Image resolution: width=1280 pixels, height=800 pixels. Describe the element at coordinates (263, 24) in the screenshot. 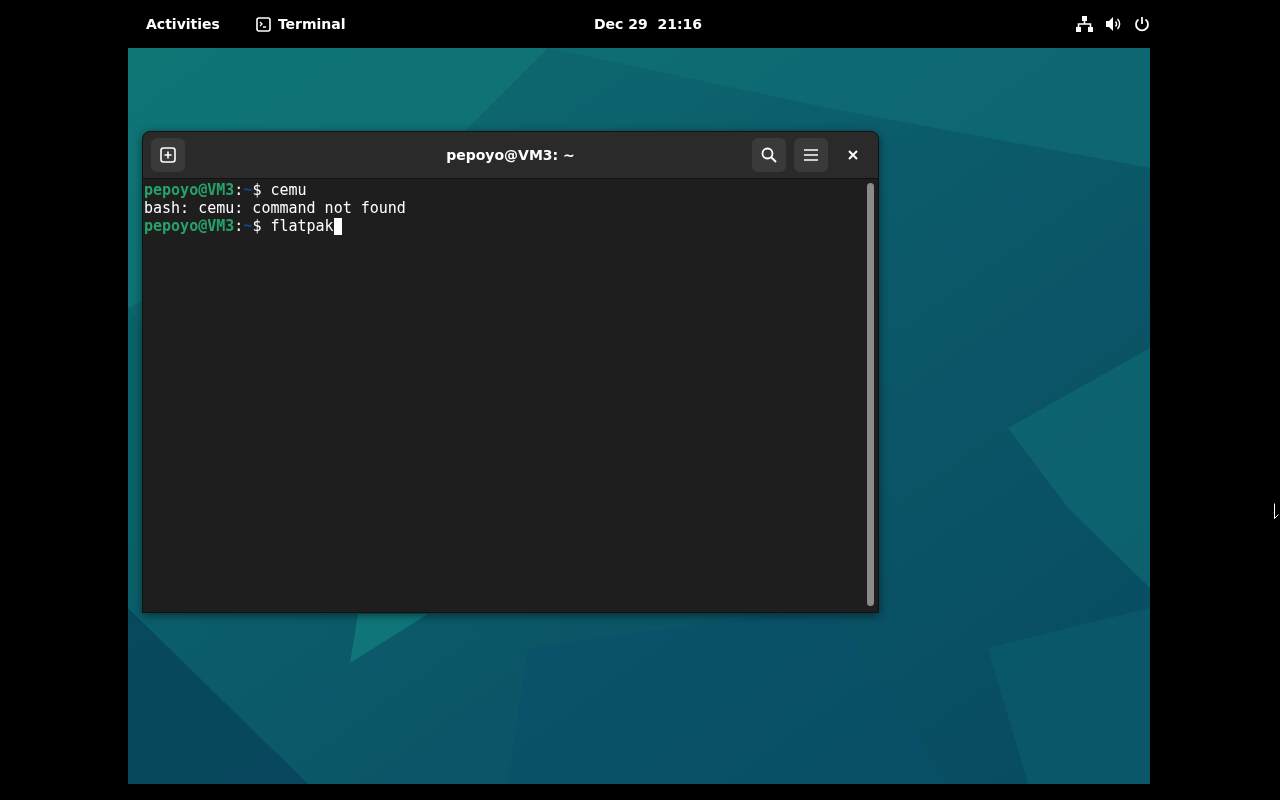

I see `terminal-icon` at that location.